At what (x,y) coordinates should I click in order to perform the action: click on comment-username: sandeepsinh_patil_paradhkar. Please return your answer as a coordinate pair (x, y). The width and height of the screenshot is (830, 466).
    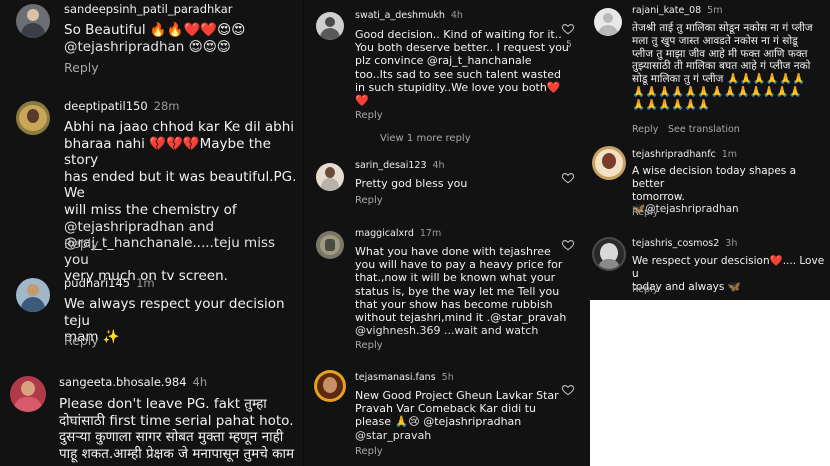
    Looking at the image, I should click on (148, 9).